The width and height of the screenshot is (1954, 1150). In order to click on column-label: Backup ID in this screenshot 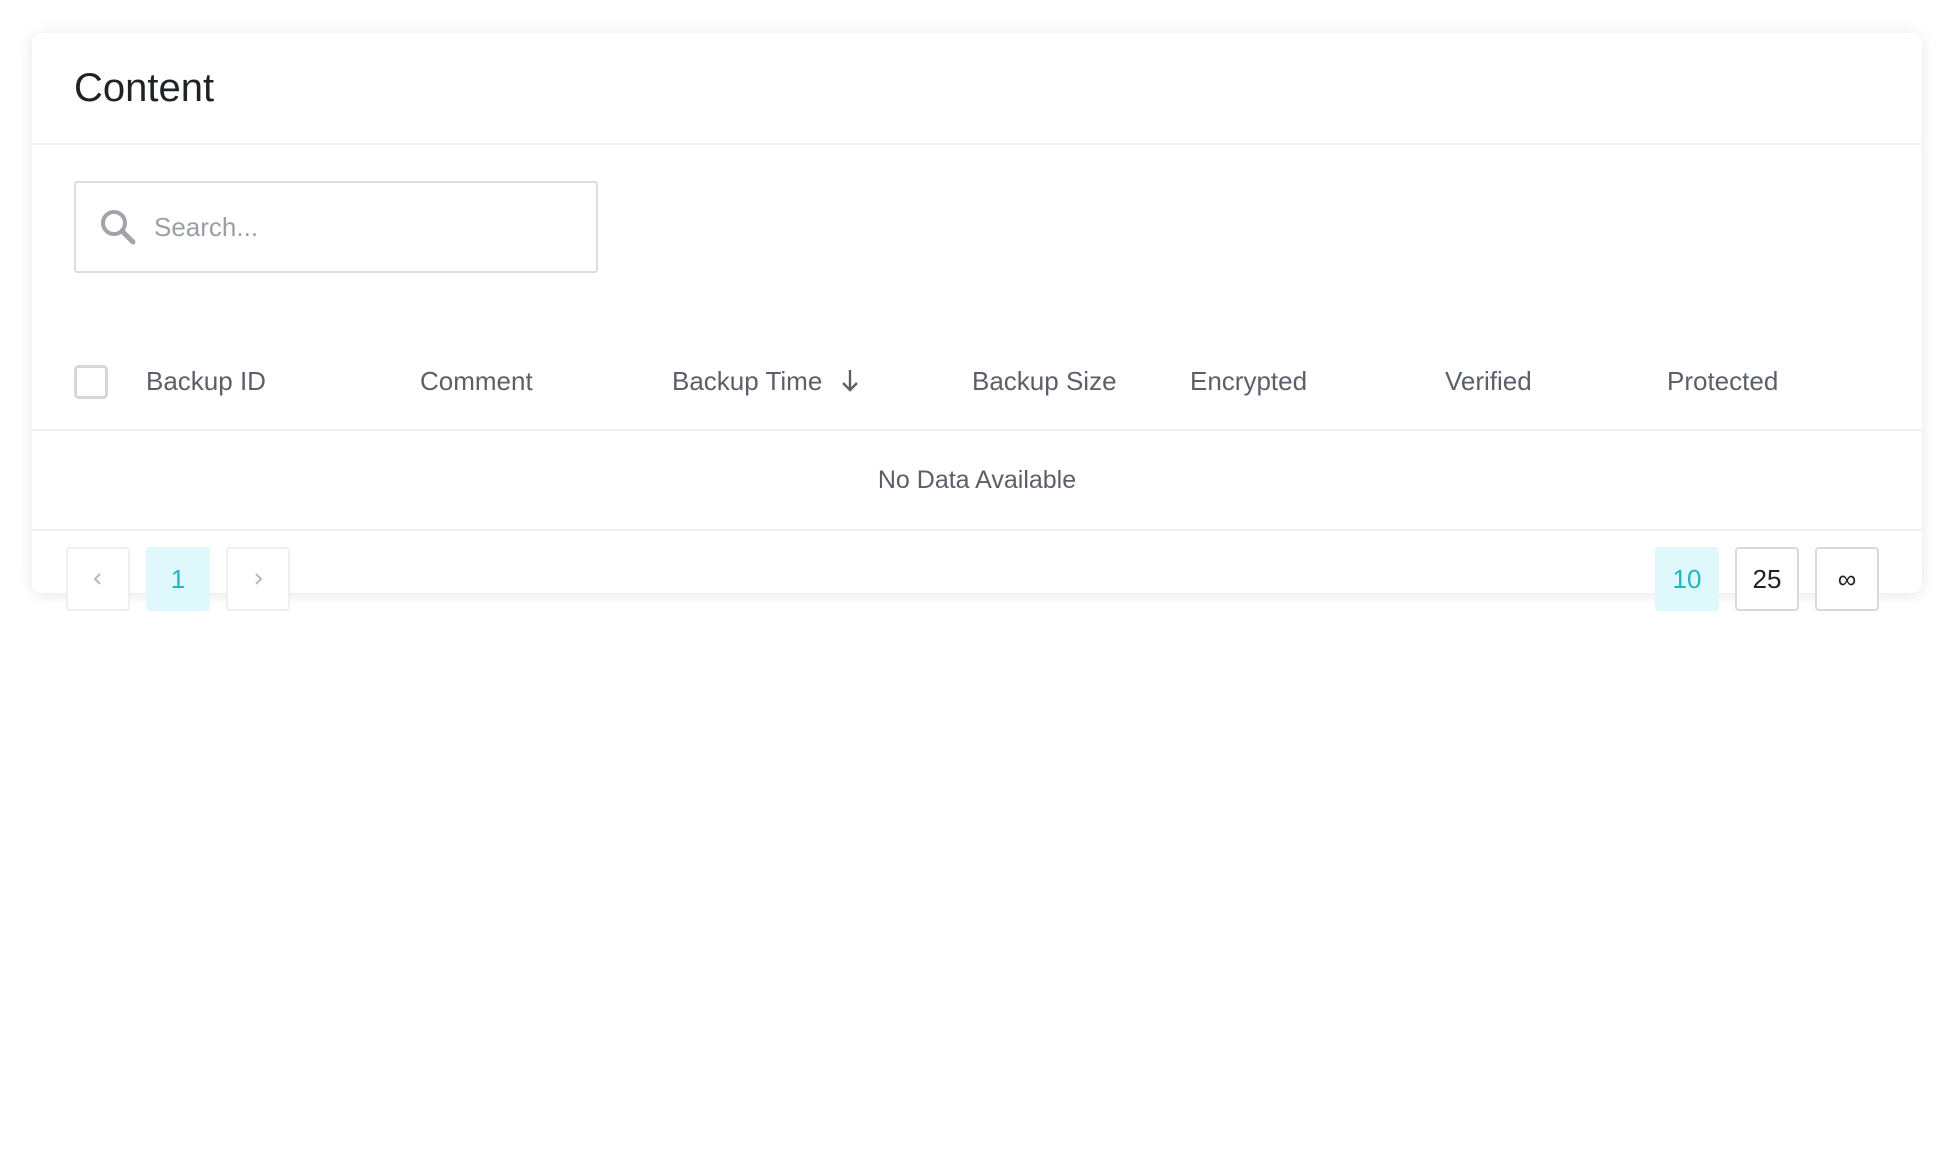, I will do `click(206, 381)`.